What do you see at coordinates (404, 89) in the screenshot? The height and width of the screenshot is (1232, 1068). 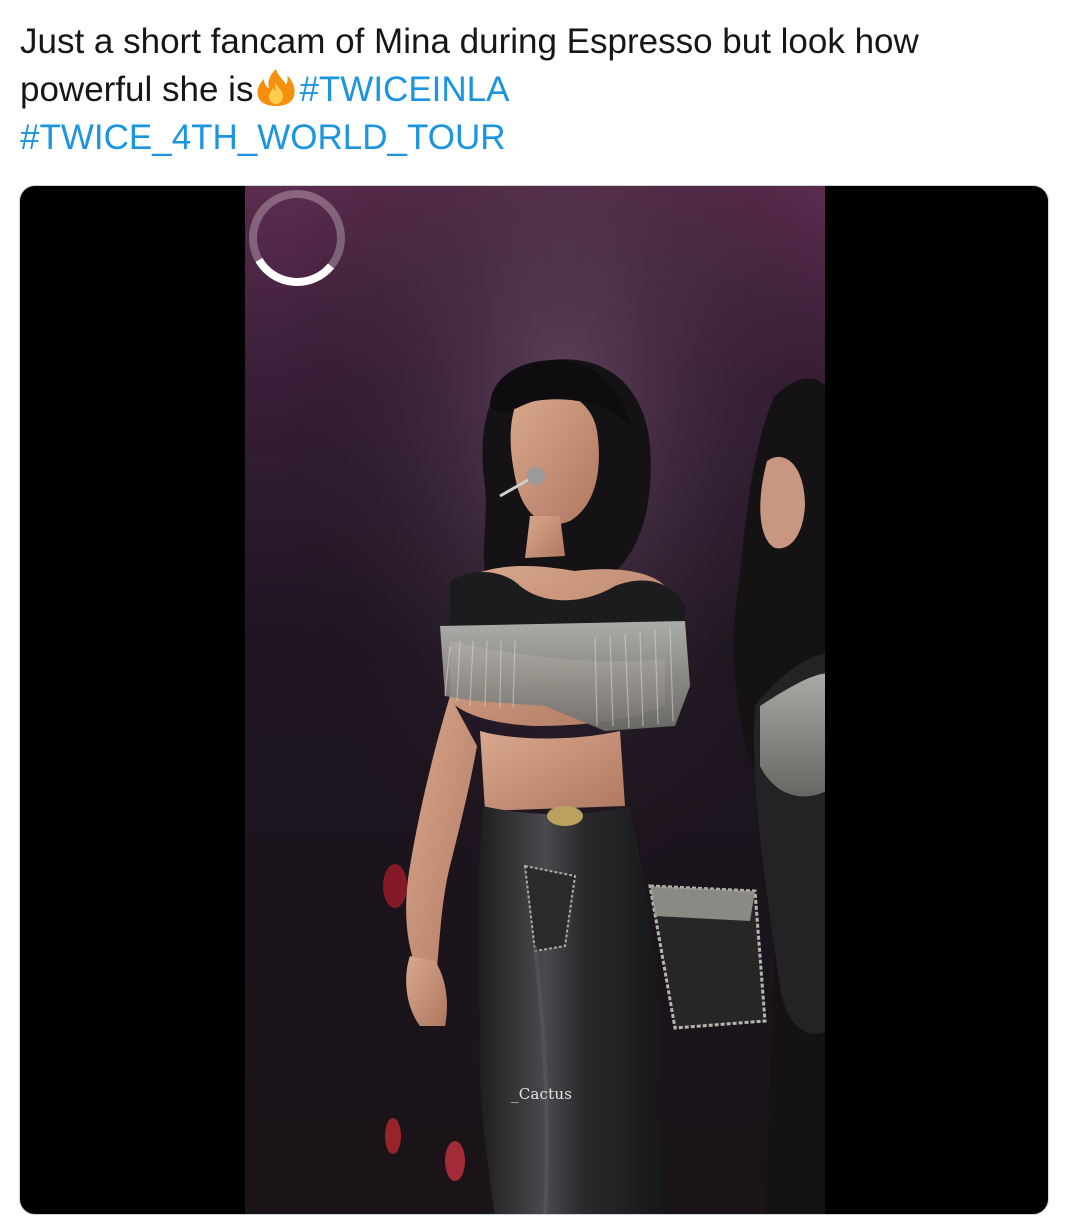 I see `hashtag-twiceinla: #TWICEINLA` at bounding box center [404, 89].